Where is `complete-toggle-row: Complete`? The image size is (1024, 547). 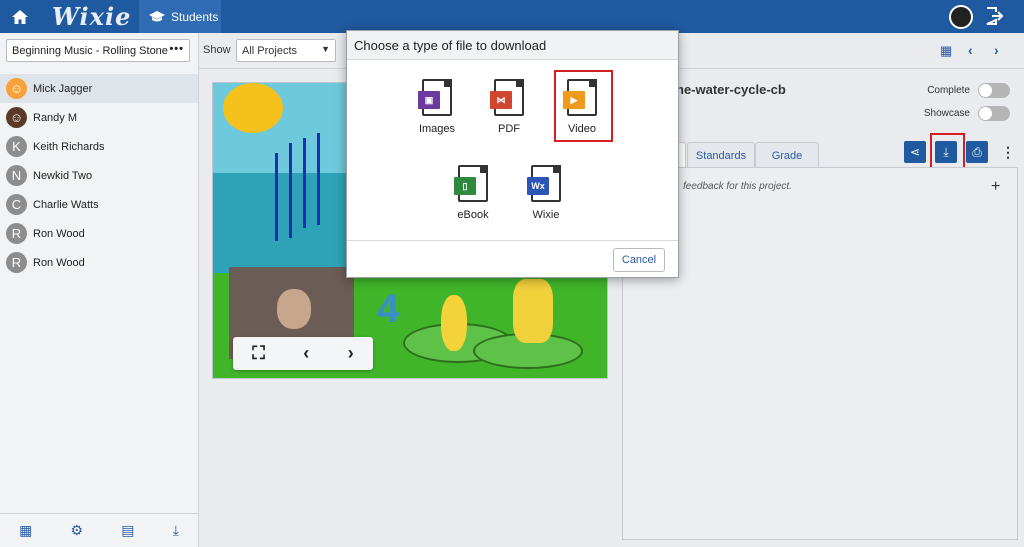 complete-toggle-row: Complete is located at coordinates (968, 90).